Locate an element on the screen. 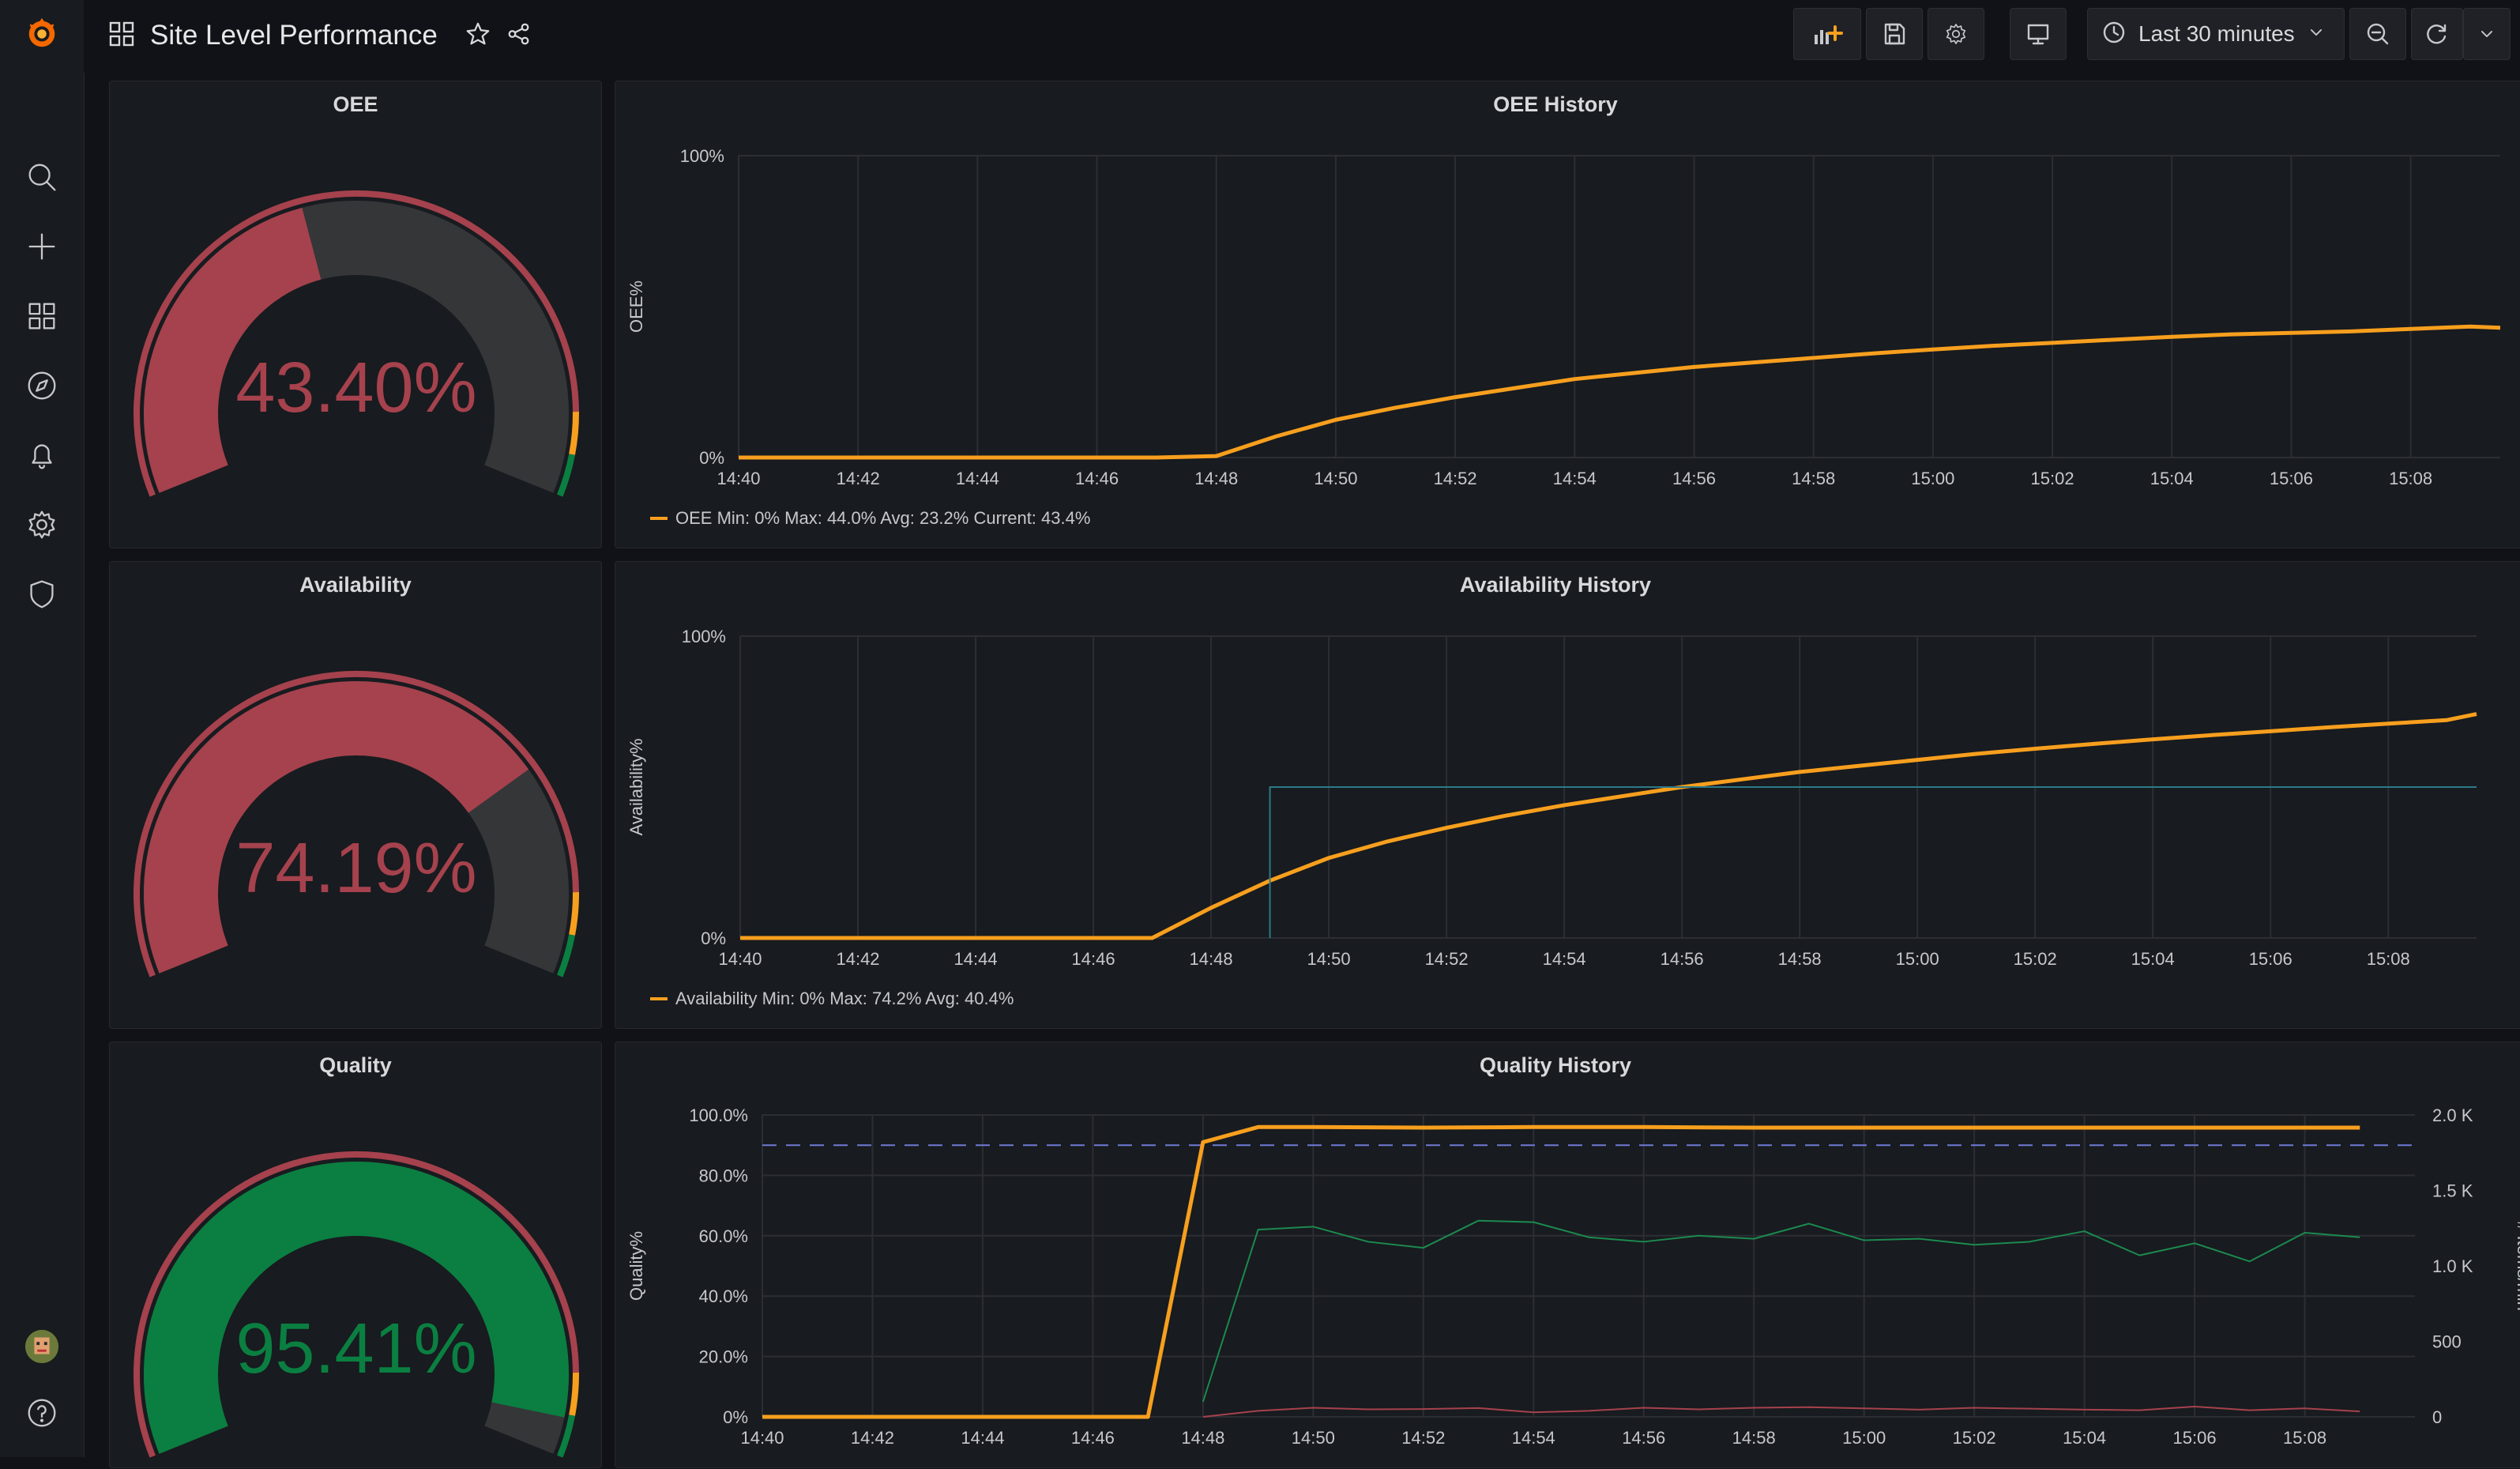  time-range-picker: Last 30 minutes is located at coordinates (2216, 34).